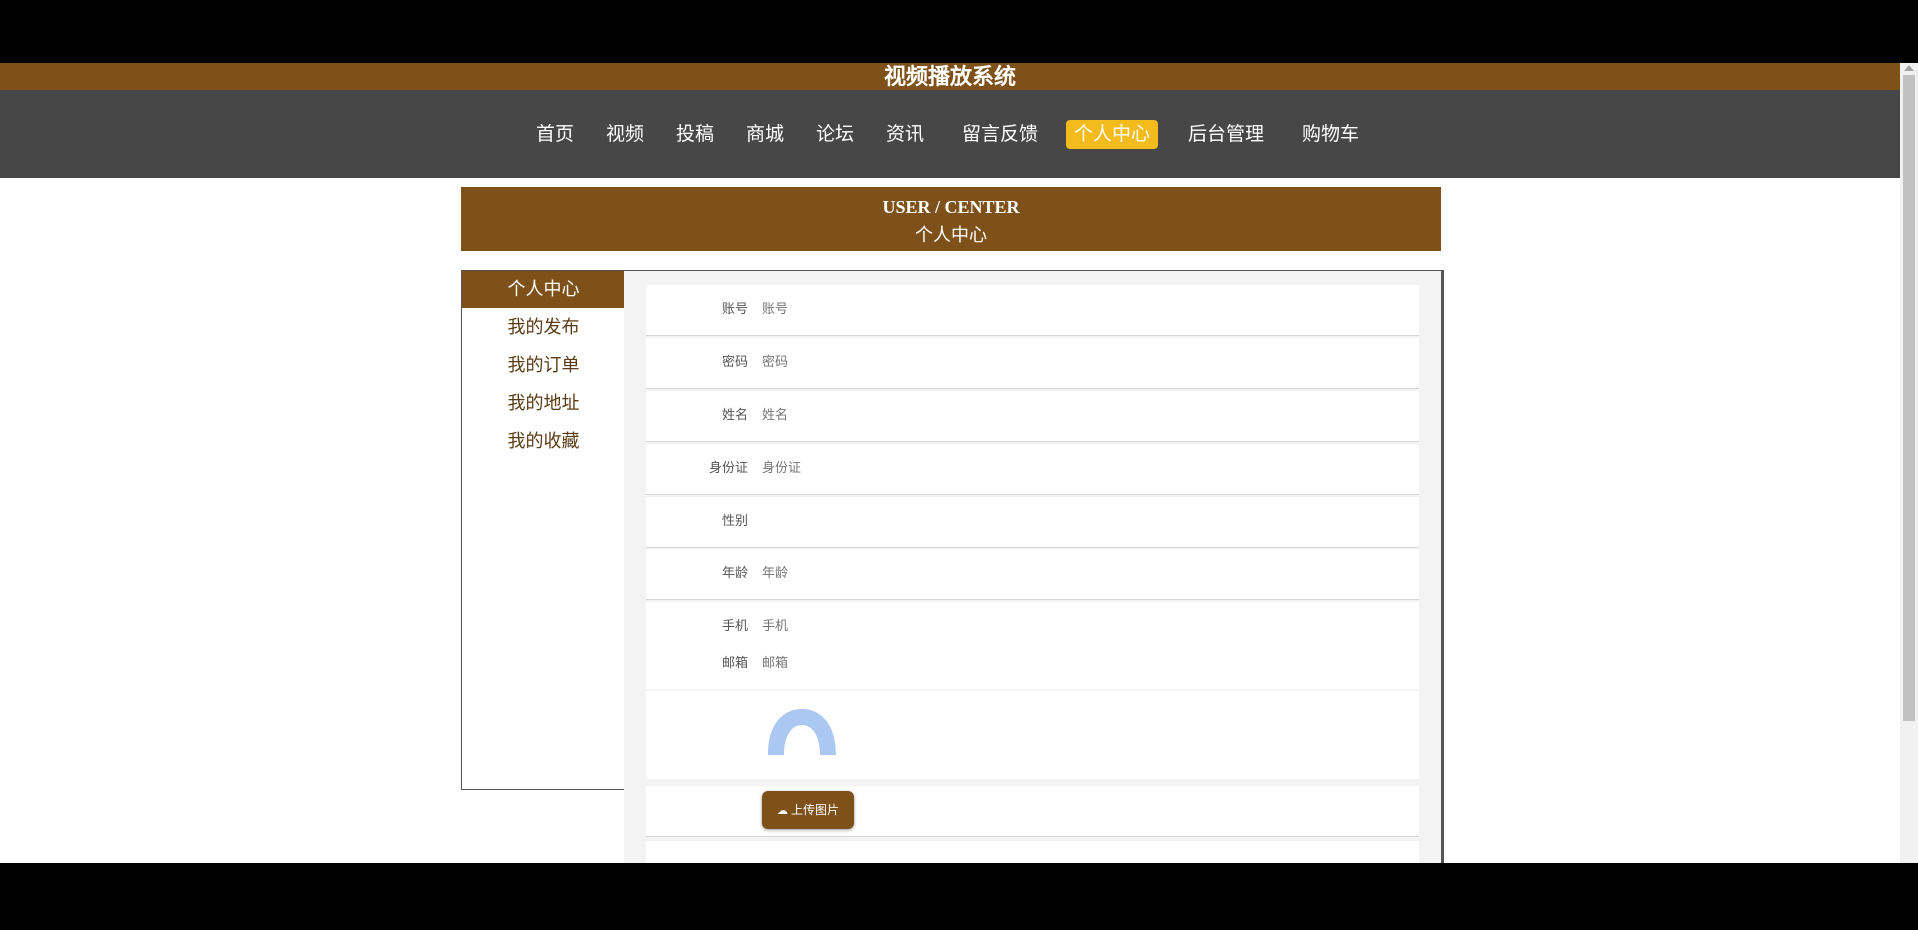  I want to click on email-input, so click(1087, 664).